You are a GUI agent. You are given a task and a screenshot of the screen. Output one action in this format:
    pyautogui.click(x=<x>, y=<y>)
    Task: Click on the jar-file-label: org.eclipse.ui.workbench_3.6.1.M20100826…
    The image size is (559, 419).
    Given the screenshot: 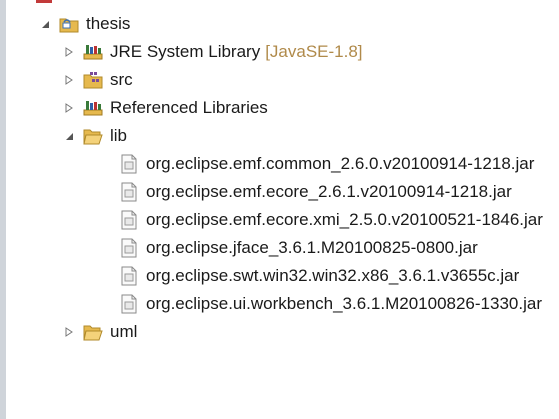 What is the action you would take?
    pyautogui.click(x=344, y=303)
    